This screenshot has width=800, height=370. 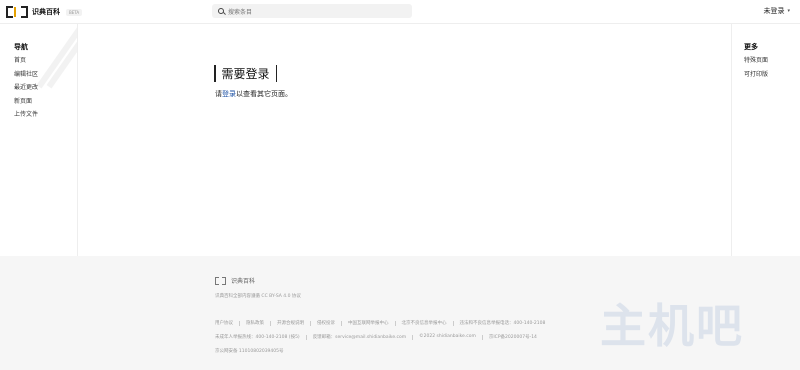 What do you see at coordinates (258, 296) in the screenshot?
I see `footer-license: 识典百科全部内容遵循 CC BY-SA 4.0 协议` at bounding box center [258, 296].